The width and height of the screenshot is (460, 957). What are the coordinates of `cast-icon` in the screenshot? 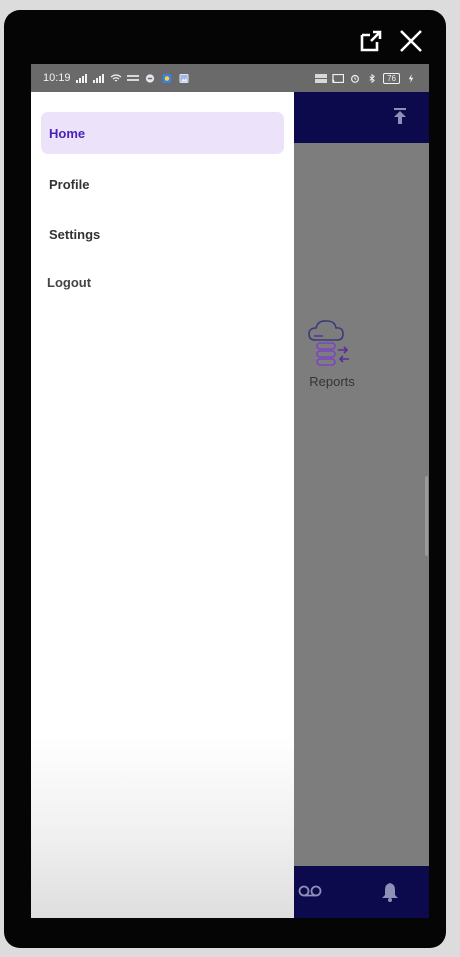 It's located at (338, 78).